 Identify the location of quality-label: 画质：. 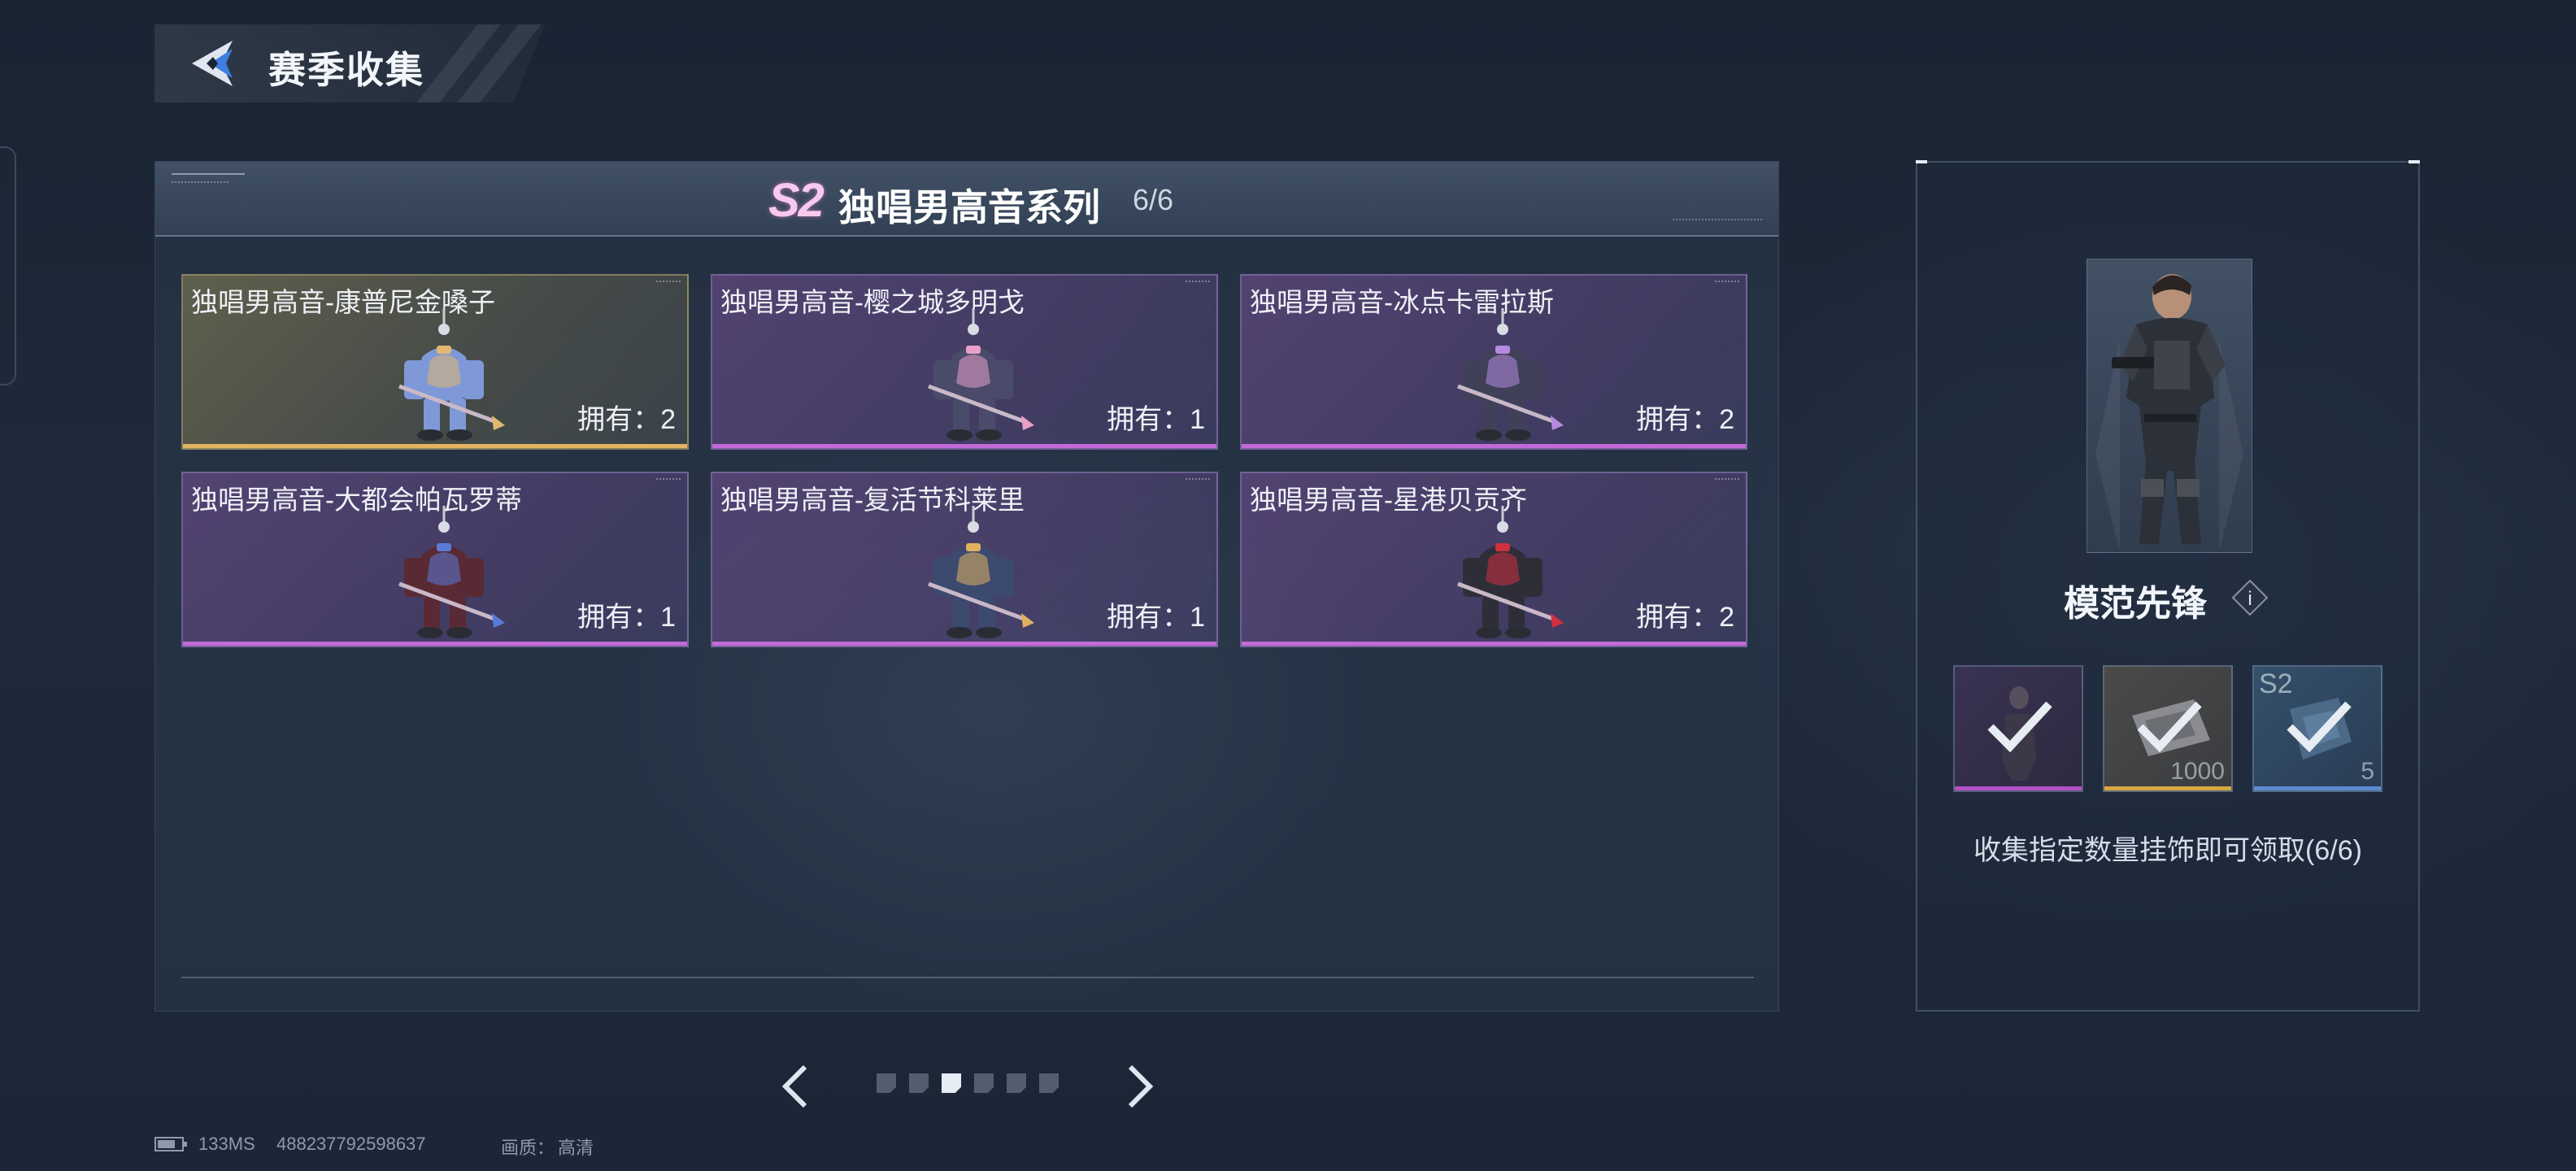
(528, 1148).